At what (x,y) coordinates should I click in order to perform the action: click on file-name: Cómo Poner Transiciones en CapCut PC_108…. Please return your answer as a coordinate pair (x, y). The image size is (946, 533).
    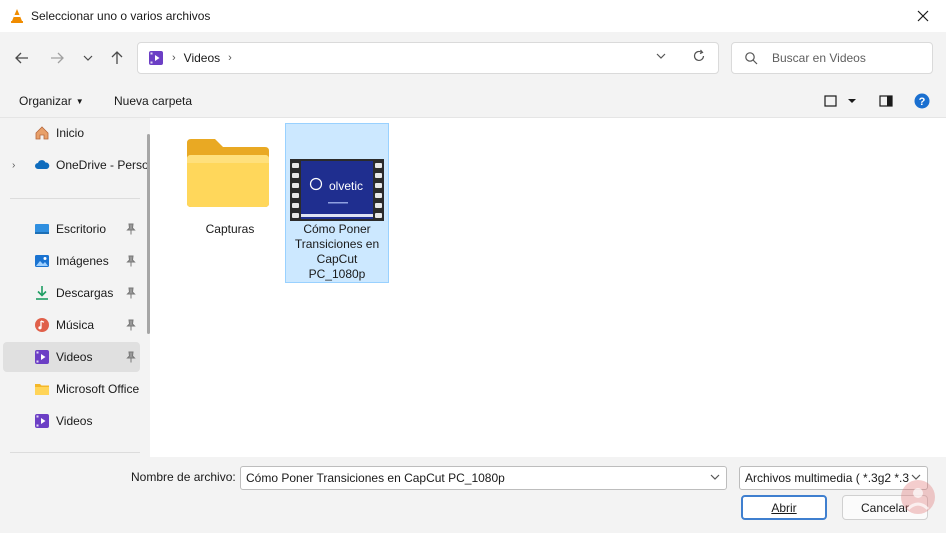
    Looking at the image, I should click on (337, 251).